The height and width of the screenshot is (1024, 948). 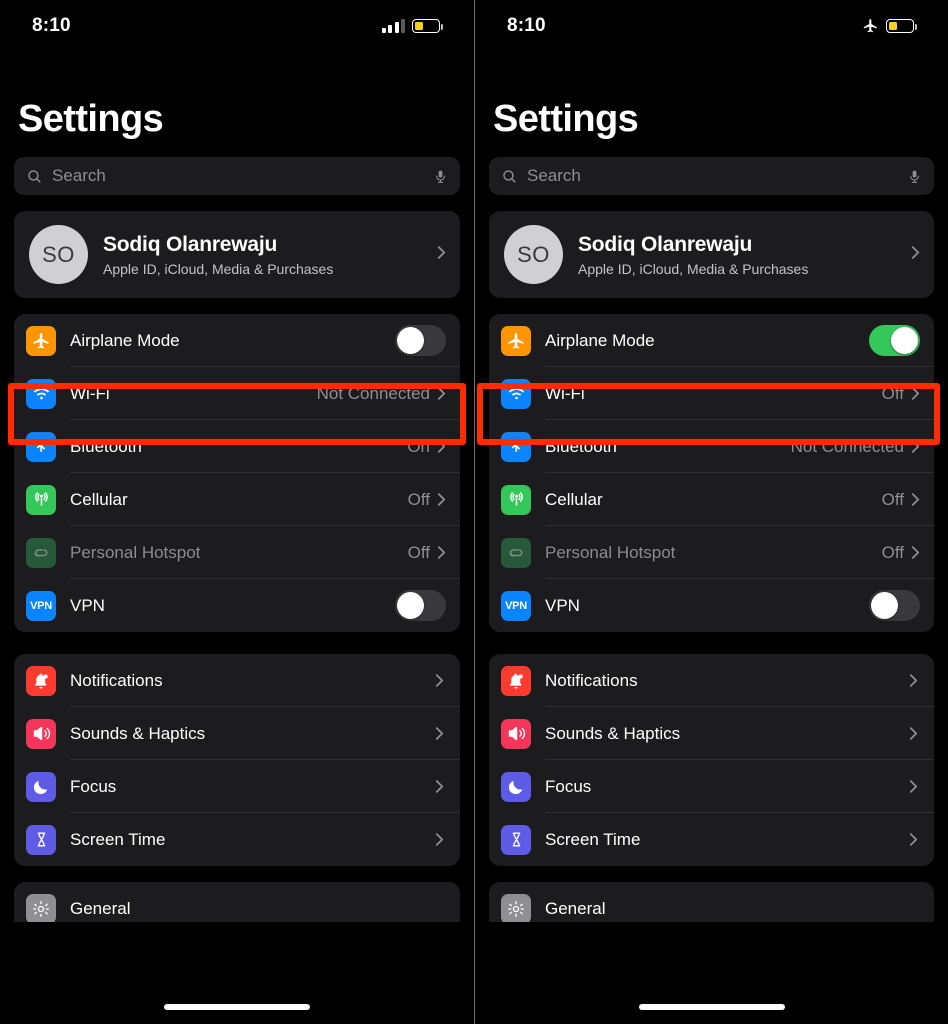 What do you see at coordinates (93, 786) in the screenshot?
I see `row-label: Focus` at bounding box center [93, 786].